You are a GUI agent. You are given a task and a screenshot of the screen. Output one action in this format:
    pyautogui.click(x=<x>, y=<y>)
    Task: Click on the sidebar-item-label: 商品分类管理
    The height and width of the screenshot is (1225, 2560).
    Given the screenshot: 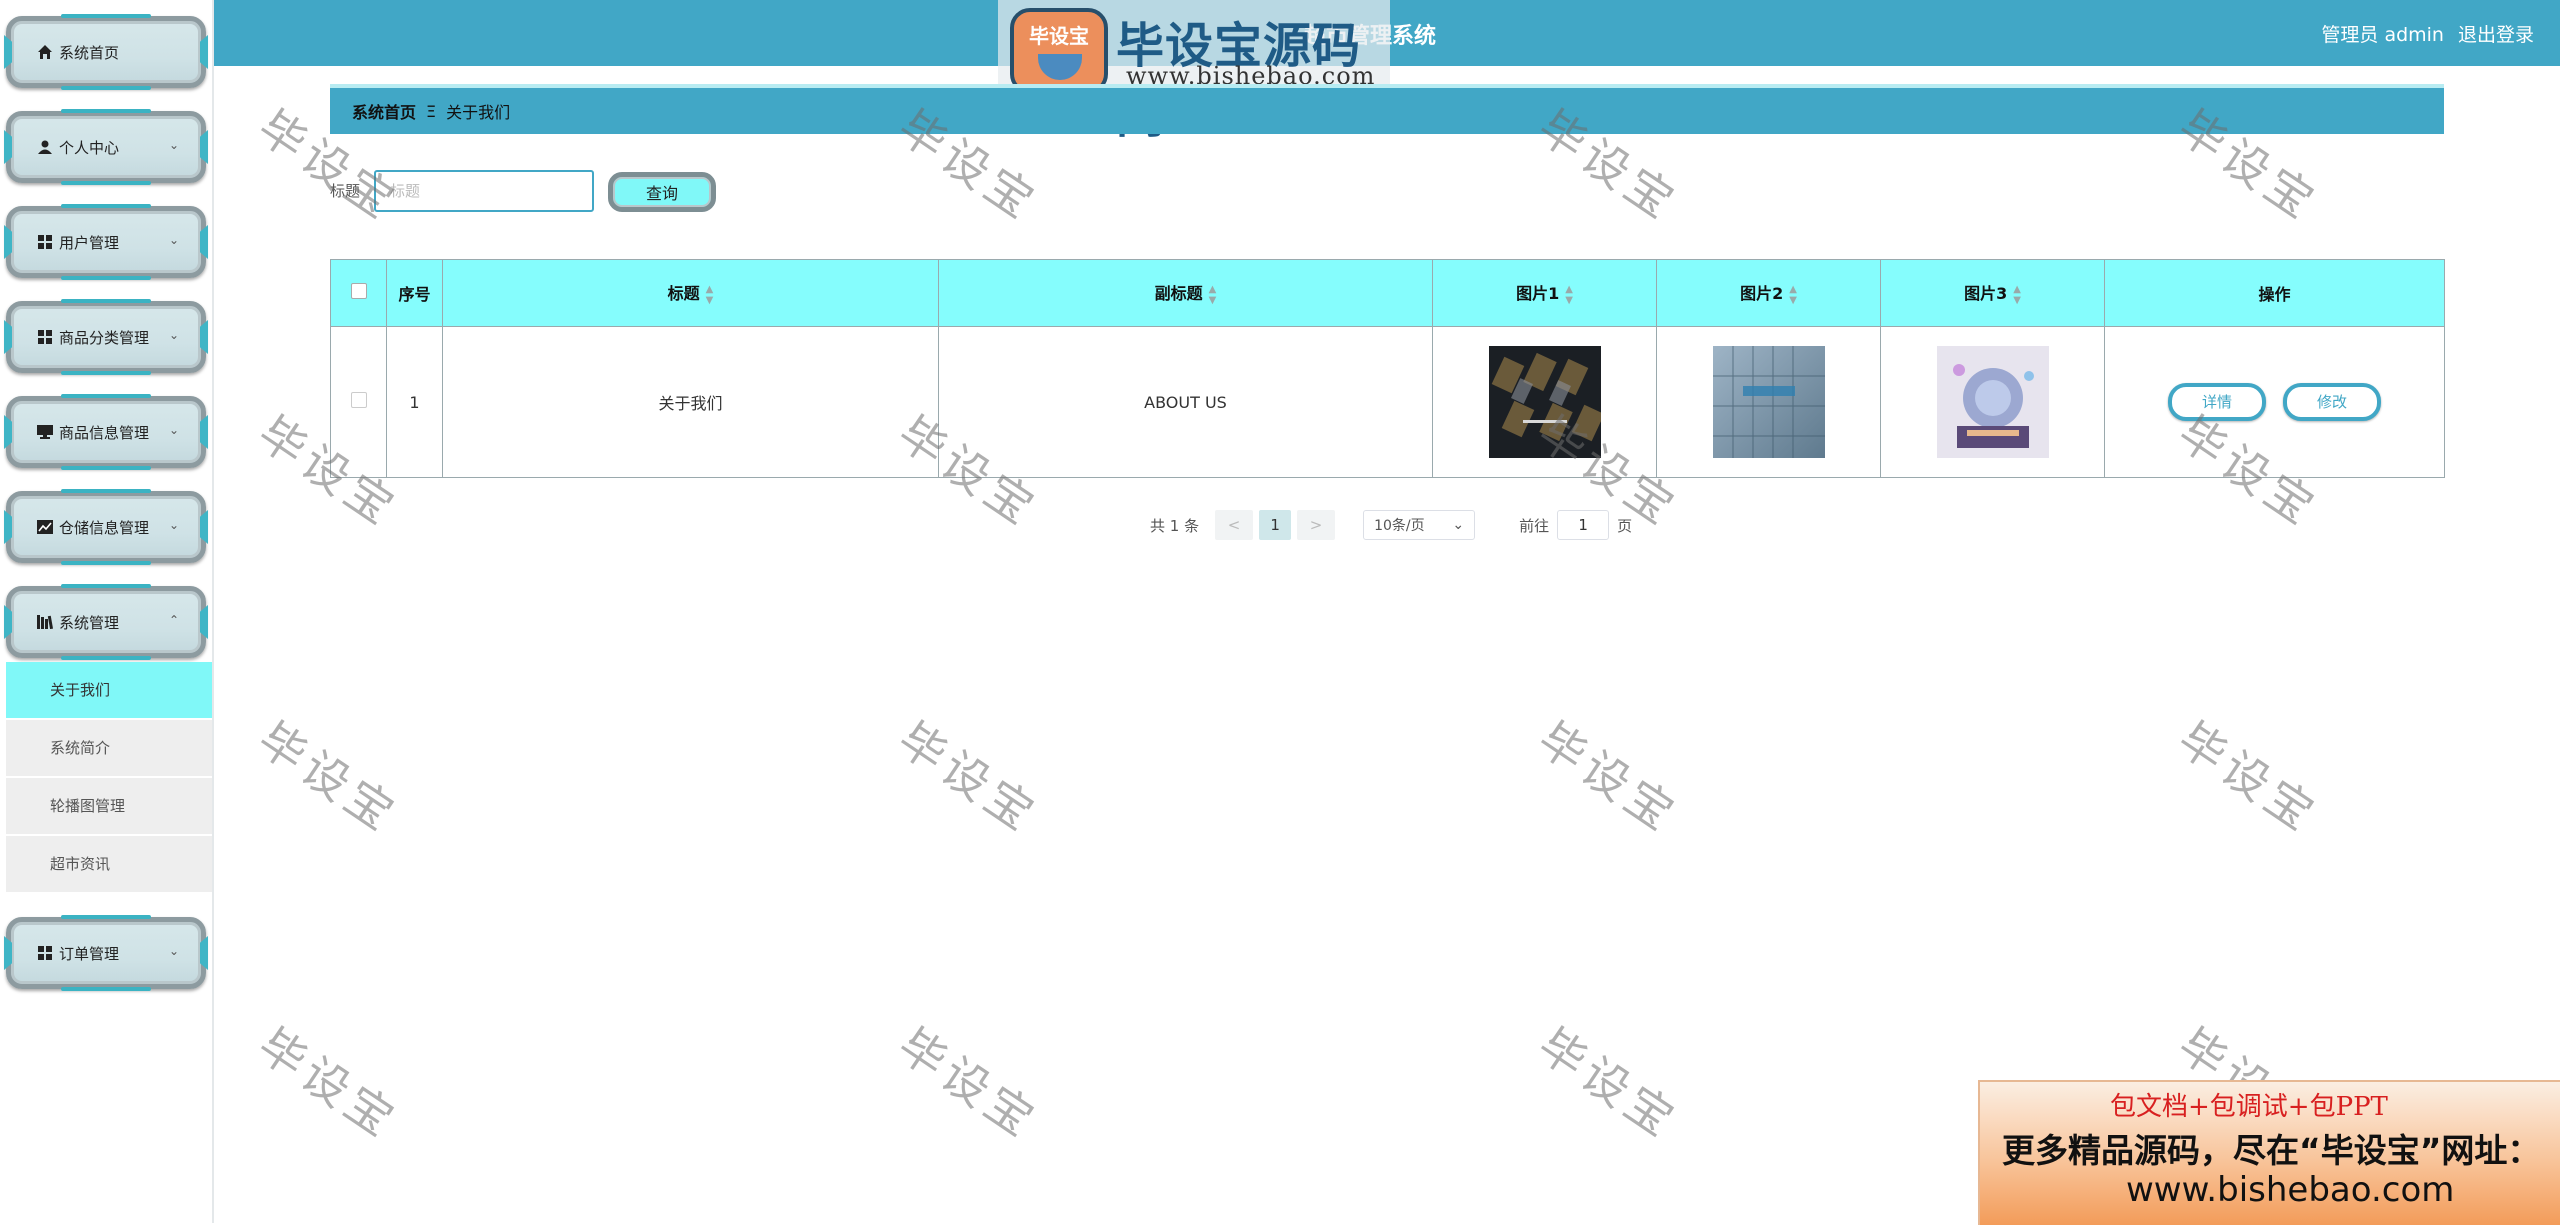 What is the action you would take?
    pyautogui.click(x=104, y=337)
    